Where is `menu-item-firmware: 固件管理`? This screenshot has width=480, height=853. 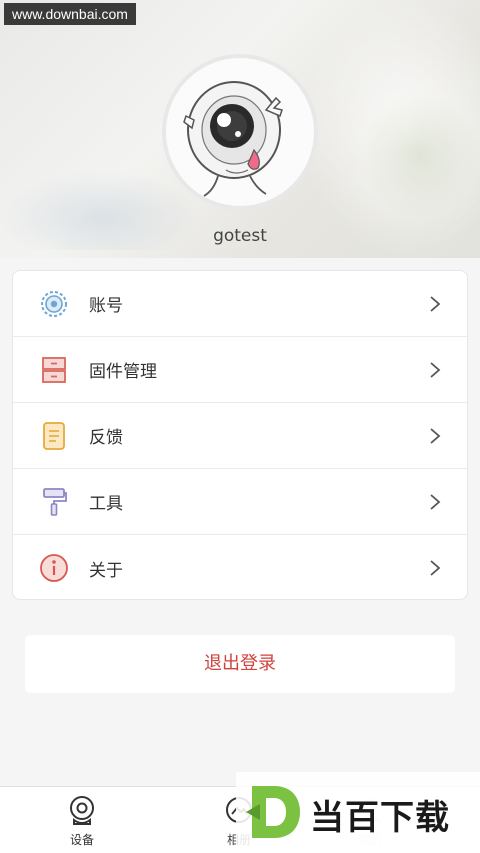 menu-item-firmware: 固件管理 is located at coordinates (240, 370).